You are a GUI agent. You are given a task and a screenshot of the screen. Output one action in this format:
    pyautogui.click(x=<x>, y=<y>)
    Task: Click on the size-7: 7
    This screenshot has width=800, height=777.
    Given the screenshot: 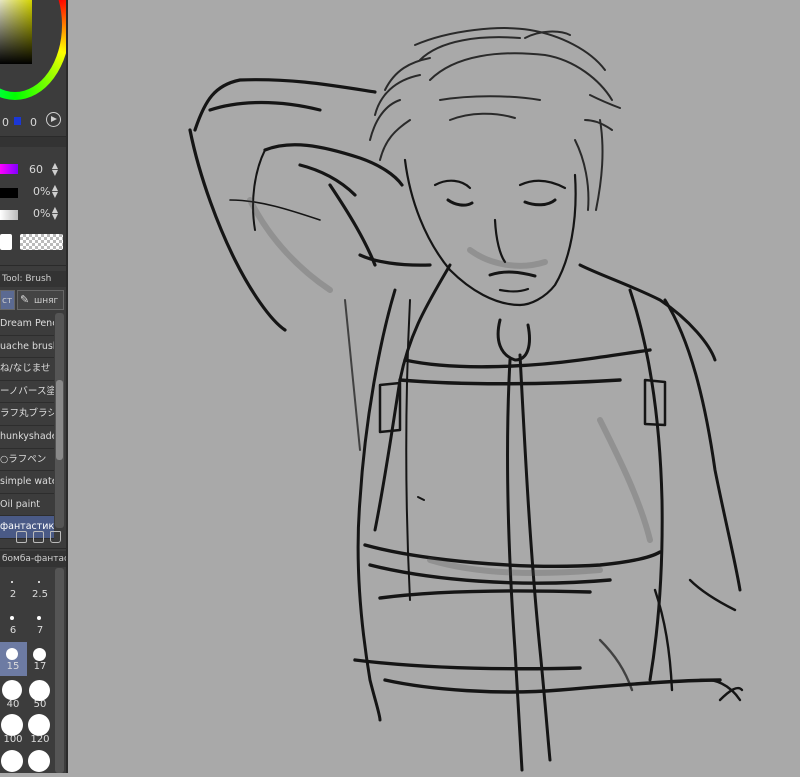 What is the action you would take?
    pyautogui.click(x=40, y=630)
    